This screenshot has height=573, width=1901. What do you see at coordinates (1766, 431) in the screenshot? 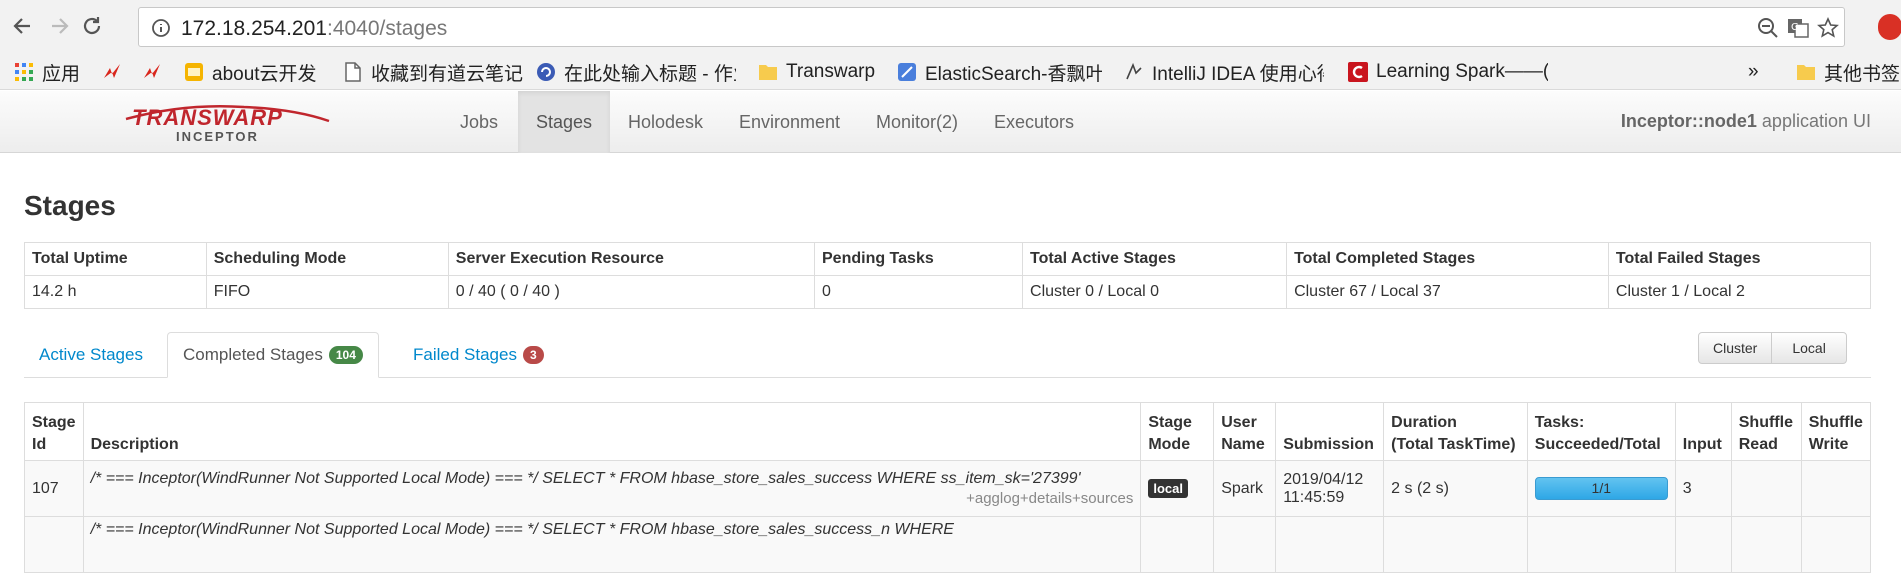
I see `col-shuffle-read: Shuffle Read` at bounding box center [1766, 431].